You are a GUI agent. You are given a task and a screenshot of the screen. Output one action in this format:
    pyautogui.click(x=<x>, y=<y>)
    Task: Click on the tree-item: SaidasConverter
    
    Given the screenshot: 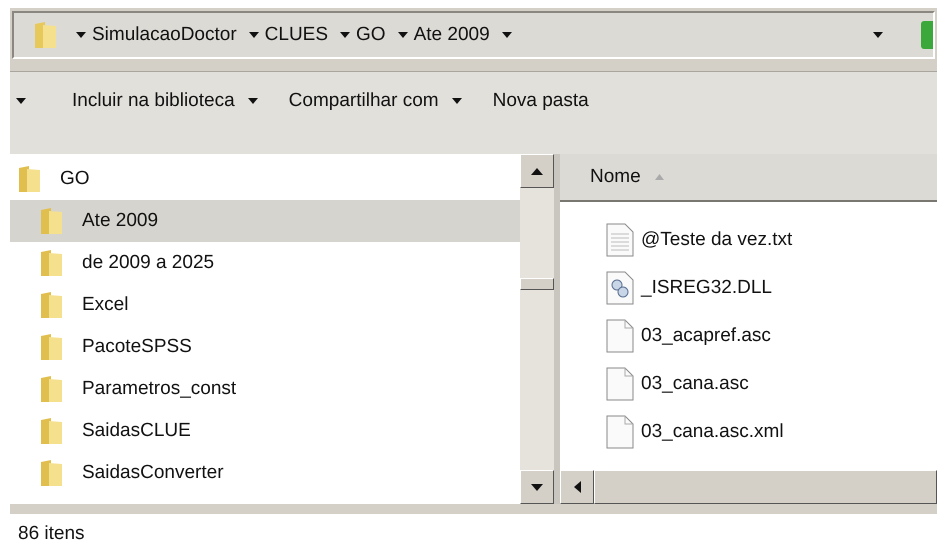 What is the action you would take?
    pyautogui.click(x=265, y=473)
    